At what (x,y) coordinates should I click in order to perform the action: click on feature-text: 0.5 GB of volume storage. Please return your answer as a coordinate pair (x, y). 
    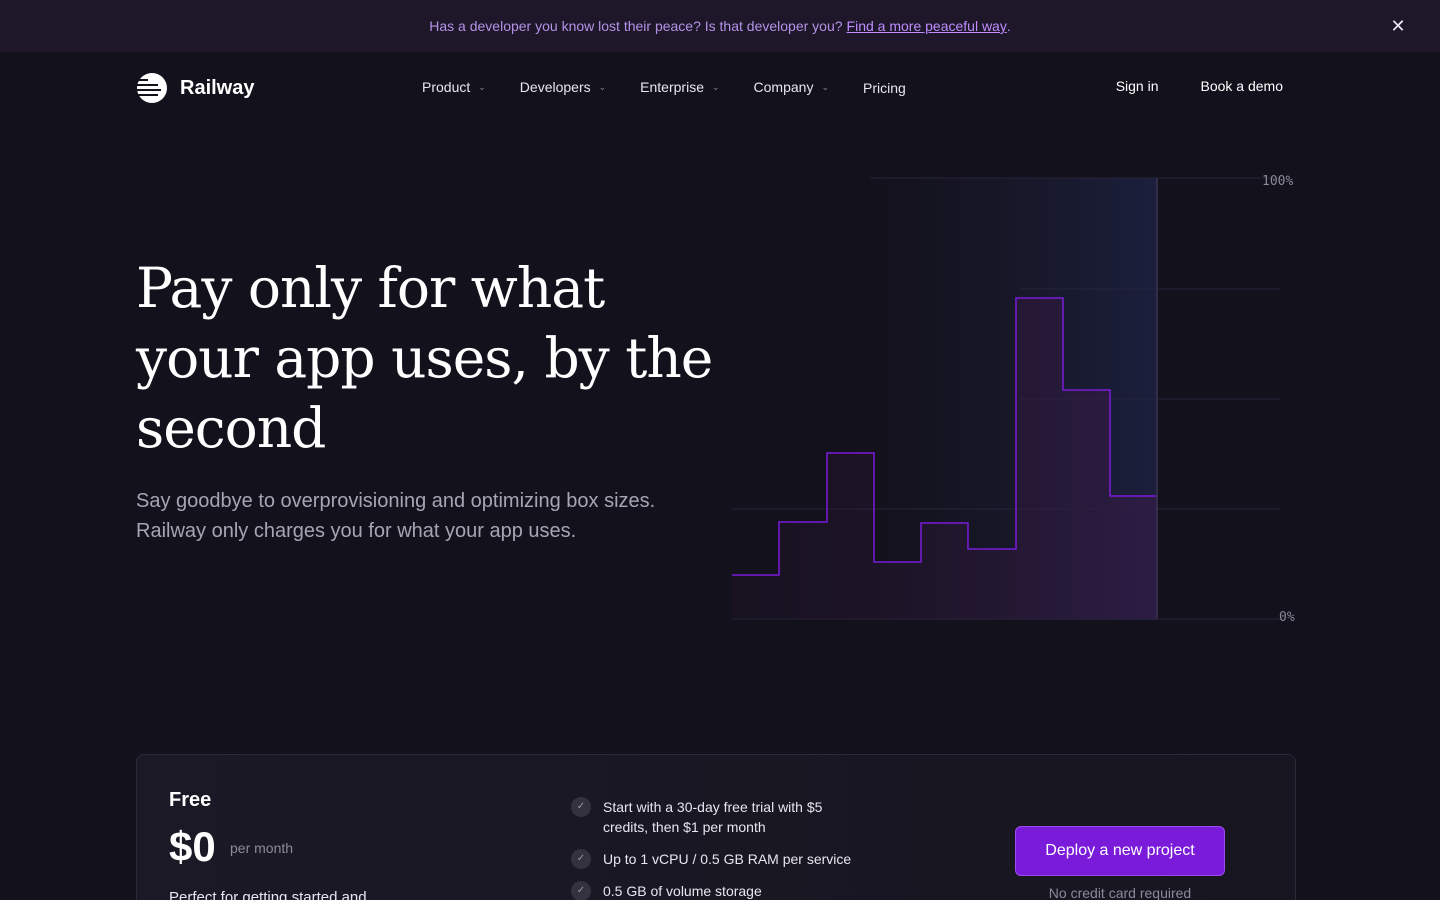
    Looking at the image, I should click on (682, 891).